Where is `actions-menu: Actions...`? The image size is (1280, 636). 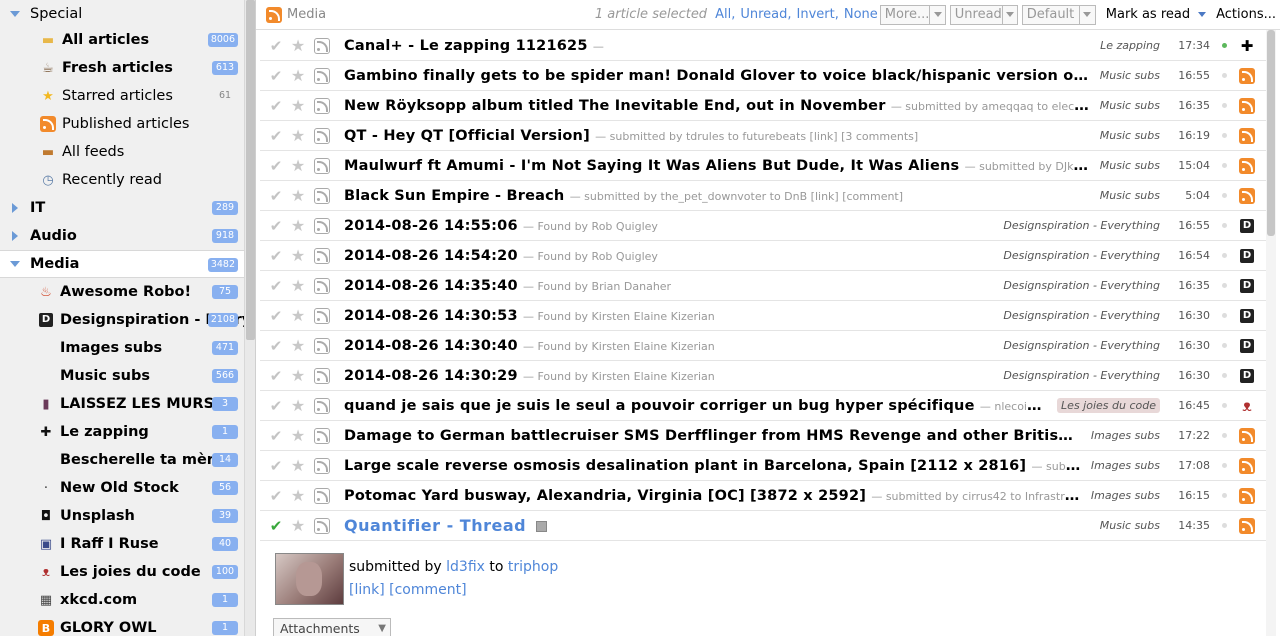
actions-menu: Actions... is located at coordinates (1246, 14).